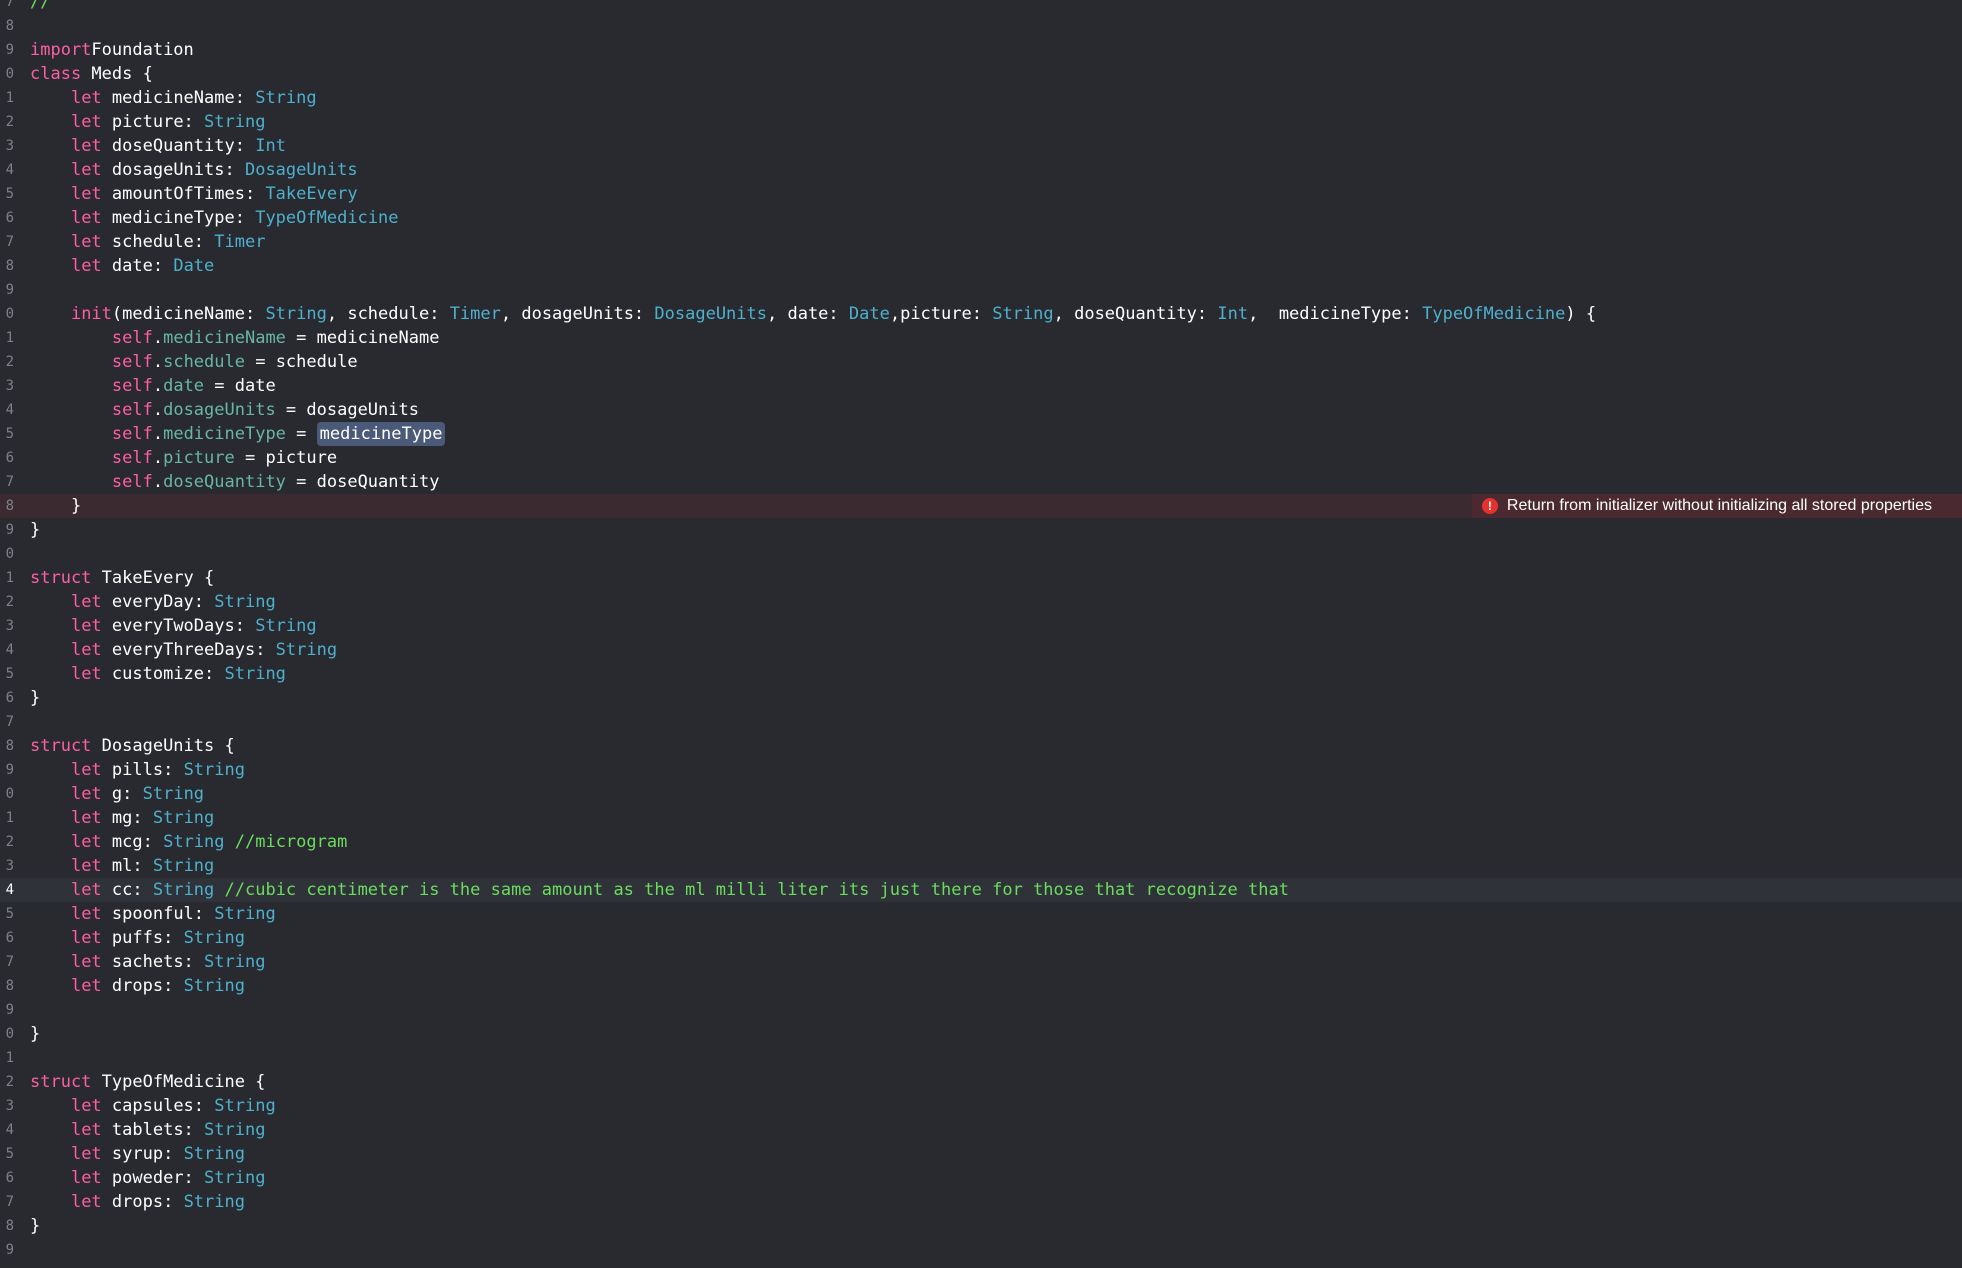 This screenshot has width=1962, height=1268. I want to click on code-text: let spoonful: String, so click(153, 914).